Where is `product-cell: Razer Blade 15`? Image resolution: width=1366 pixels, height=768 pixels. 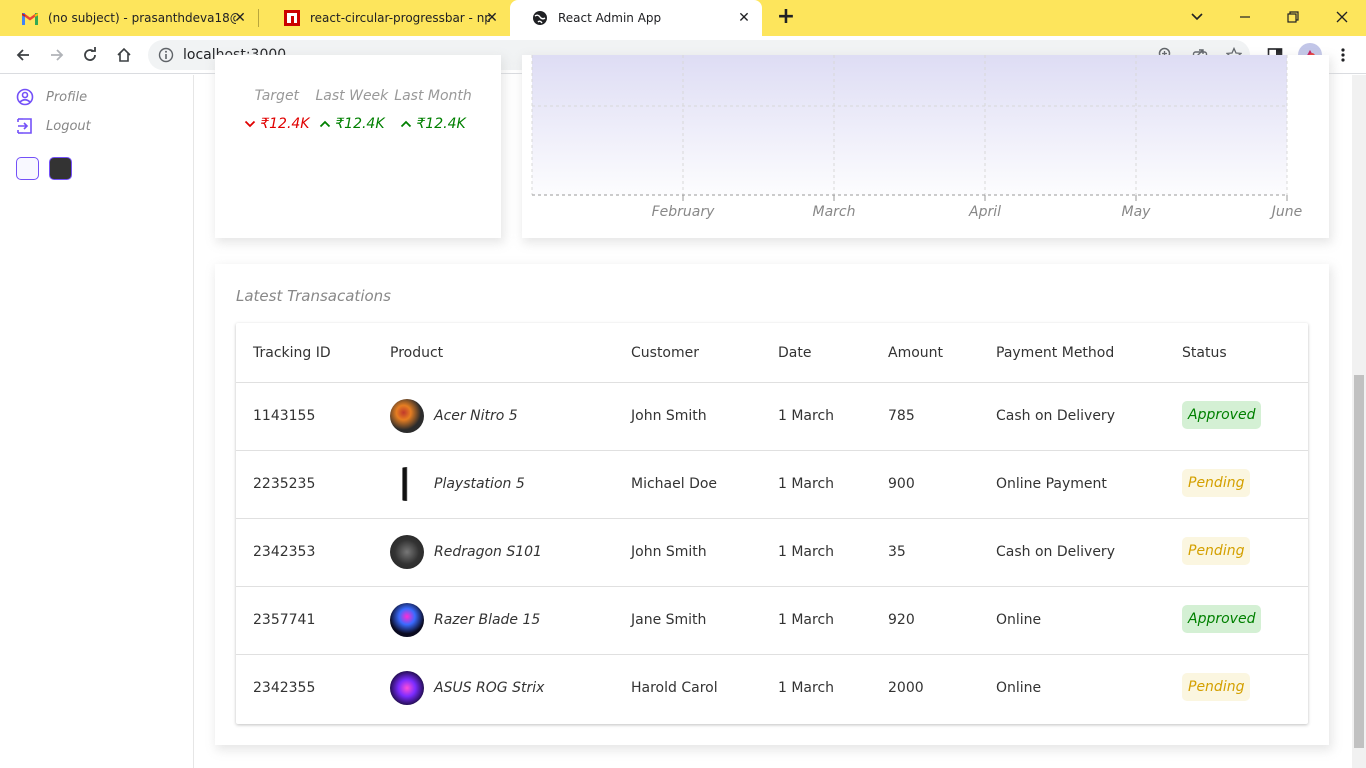
product-cell: Razer Blade 15 is located at coordinates (465, 620).